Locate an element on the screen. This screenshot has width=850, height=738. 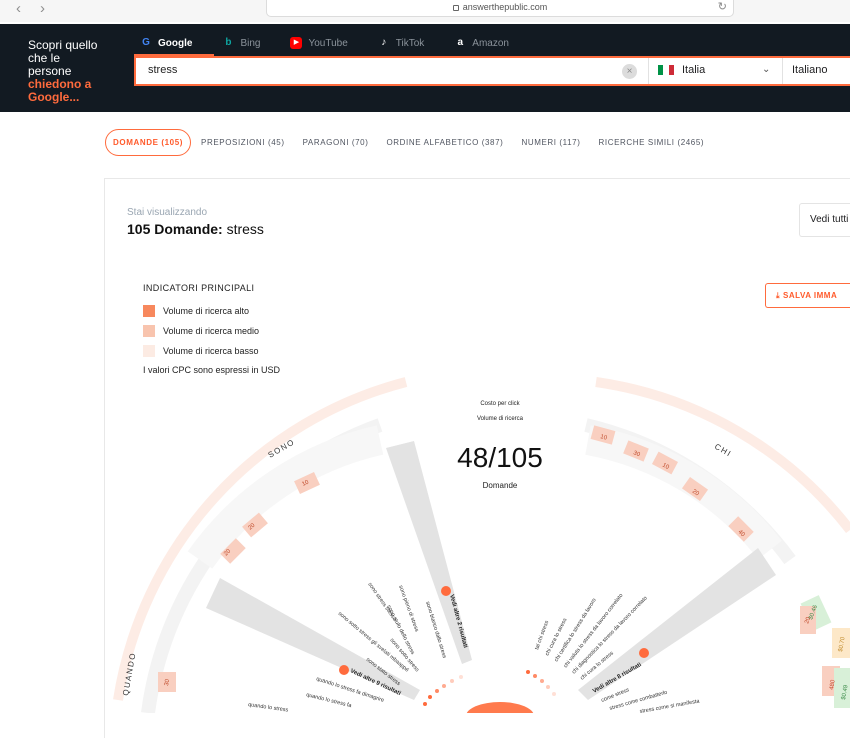
query-text: quando lo stress fa is located at coordinates (329, 700).